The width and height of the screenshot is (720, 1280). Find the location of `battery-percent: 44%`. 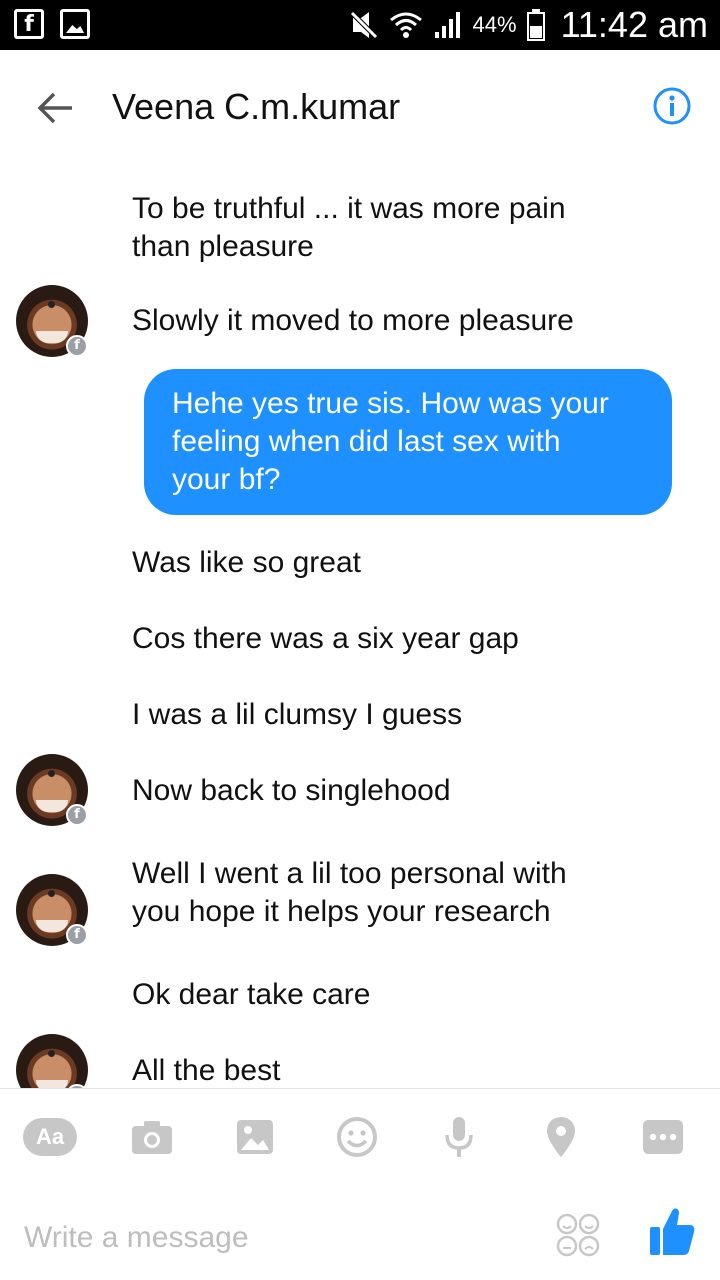

battery-percent: 44% is located at coordinates (494, 24).